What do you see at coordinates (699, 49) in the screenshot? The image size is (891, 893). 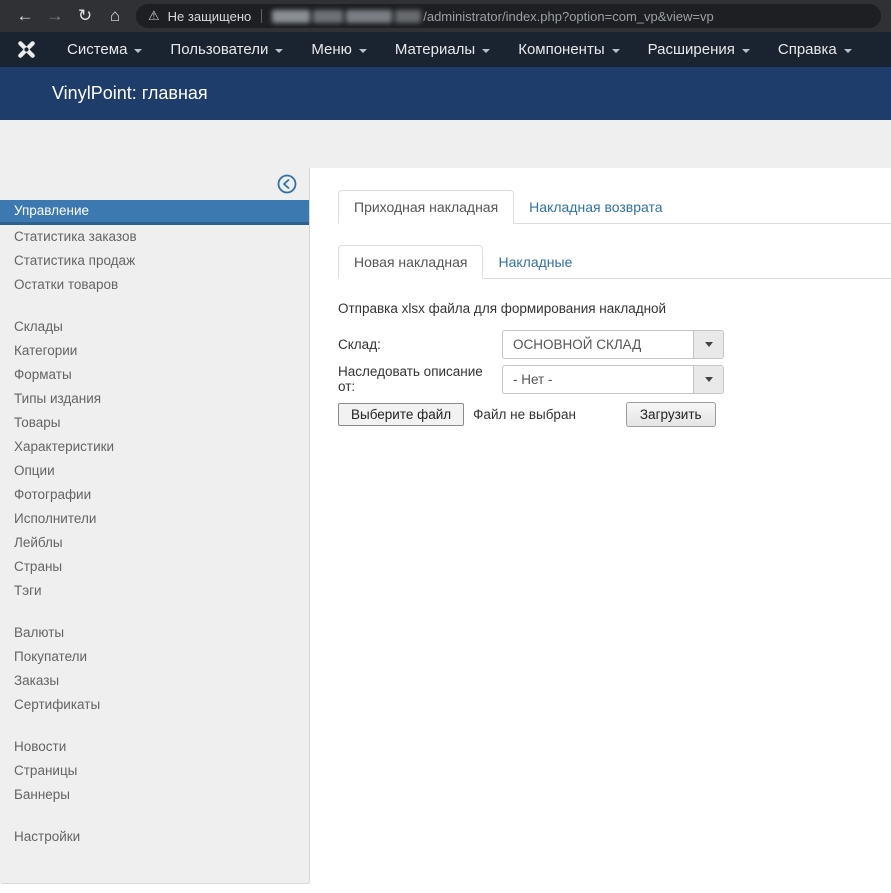 I see `menu-extensions: Расширения` at bounding box center [699, 49].